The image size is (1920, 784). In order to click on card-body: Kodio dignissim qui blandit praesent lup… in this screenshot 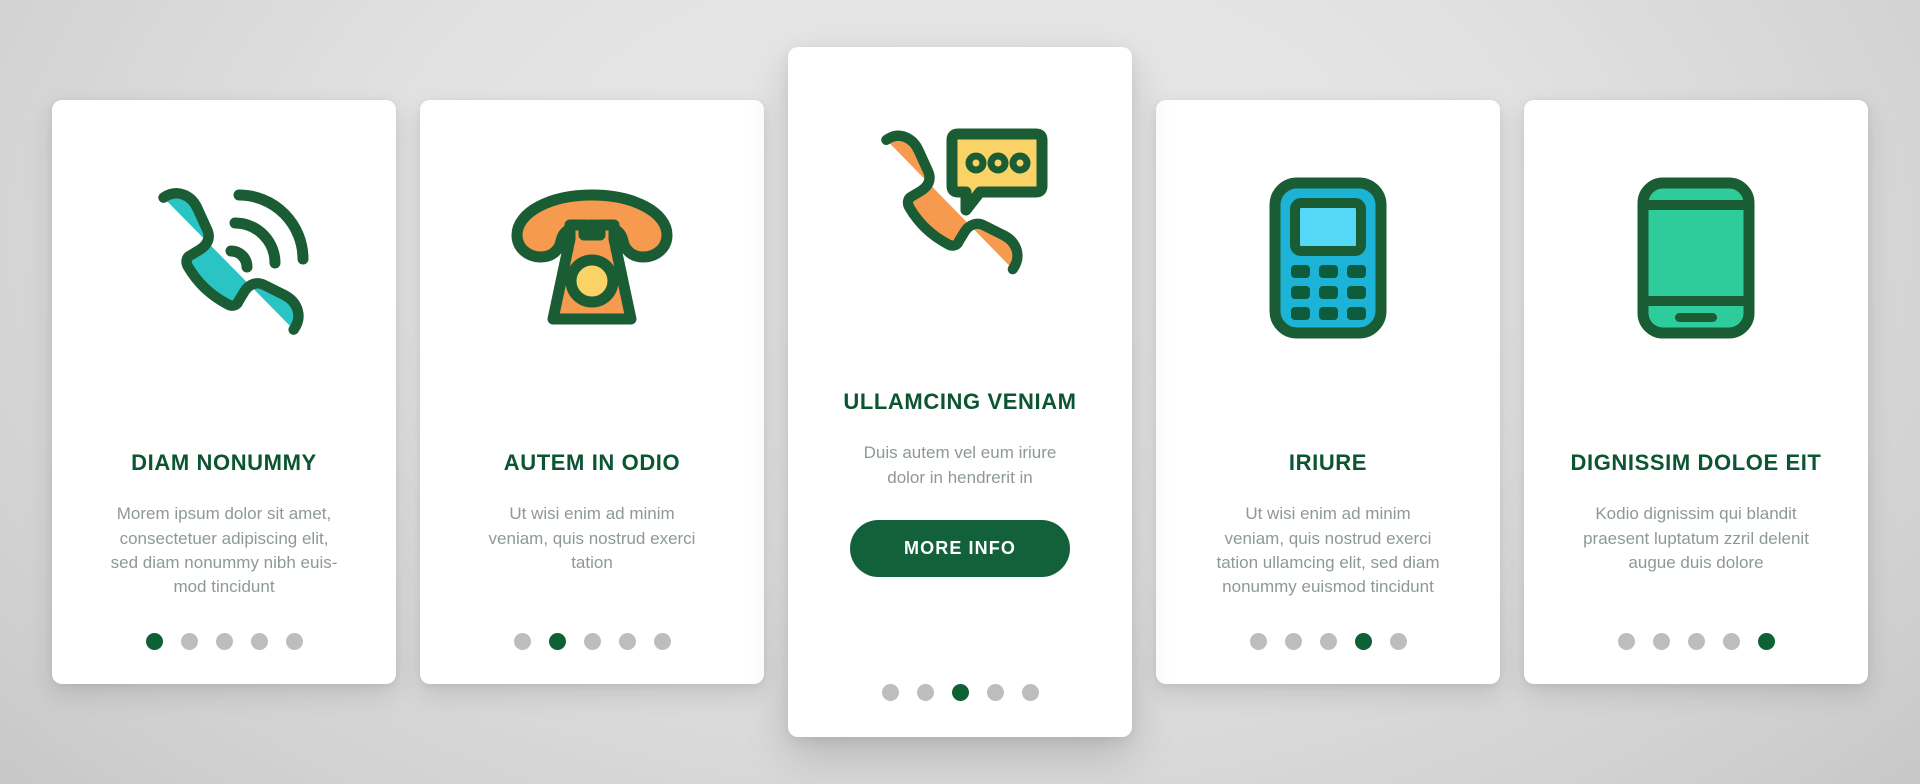, I will do `click(1696, 538)`.